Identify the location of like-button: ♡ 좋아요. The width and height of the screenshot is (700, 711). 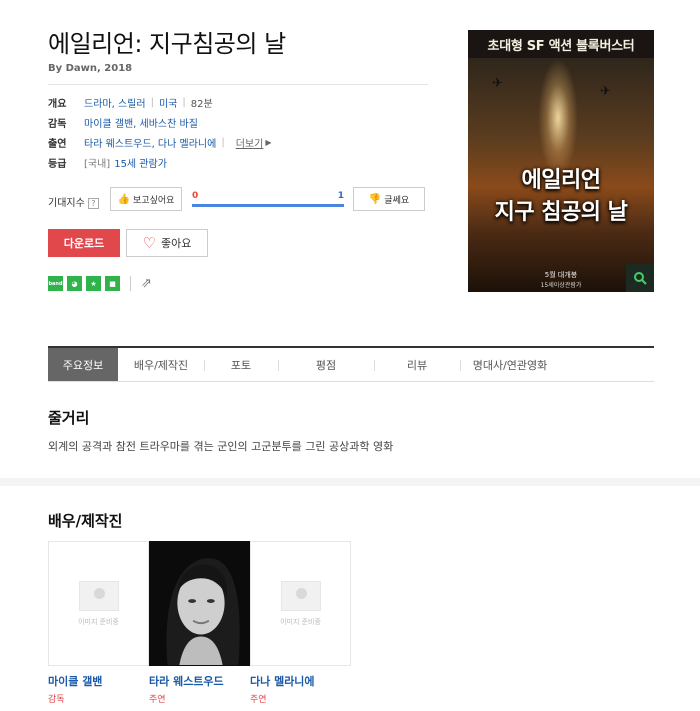
(167, 243).